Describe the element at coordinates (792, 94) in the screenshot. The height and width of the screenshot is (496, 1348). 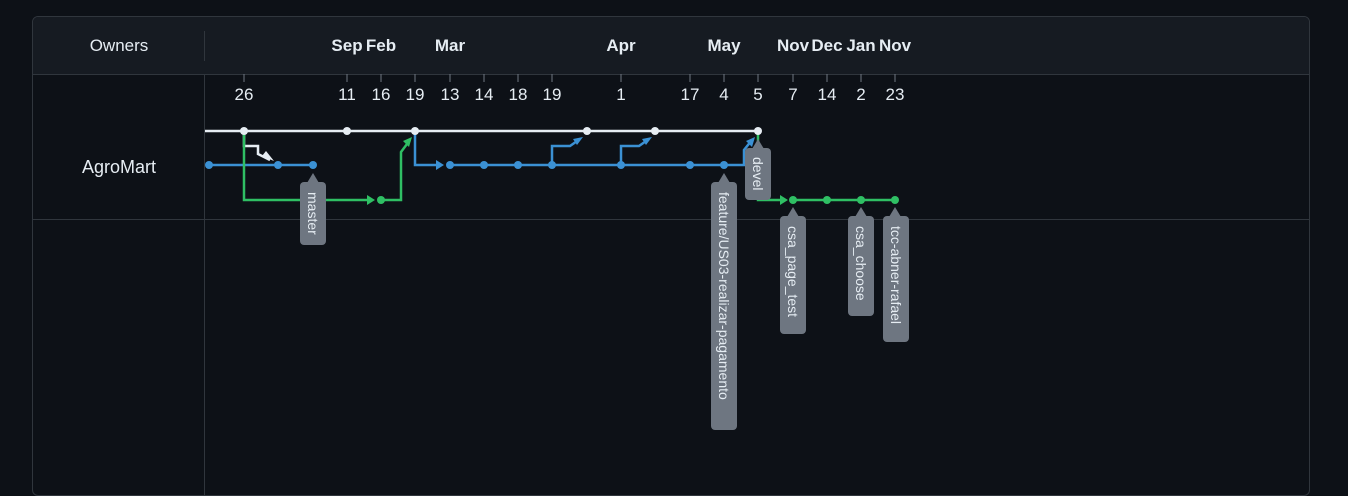
I see `day-label: 7` at that location.